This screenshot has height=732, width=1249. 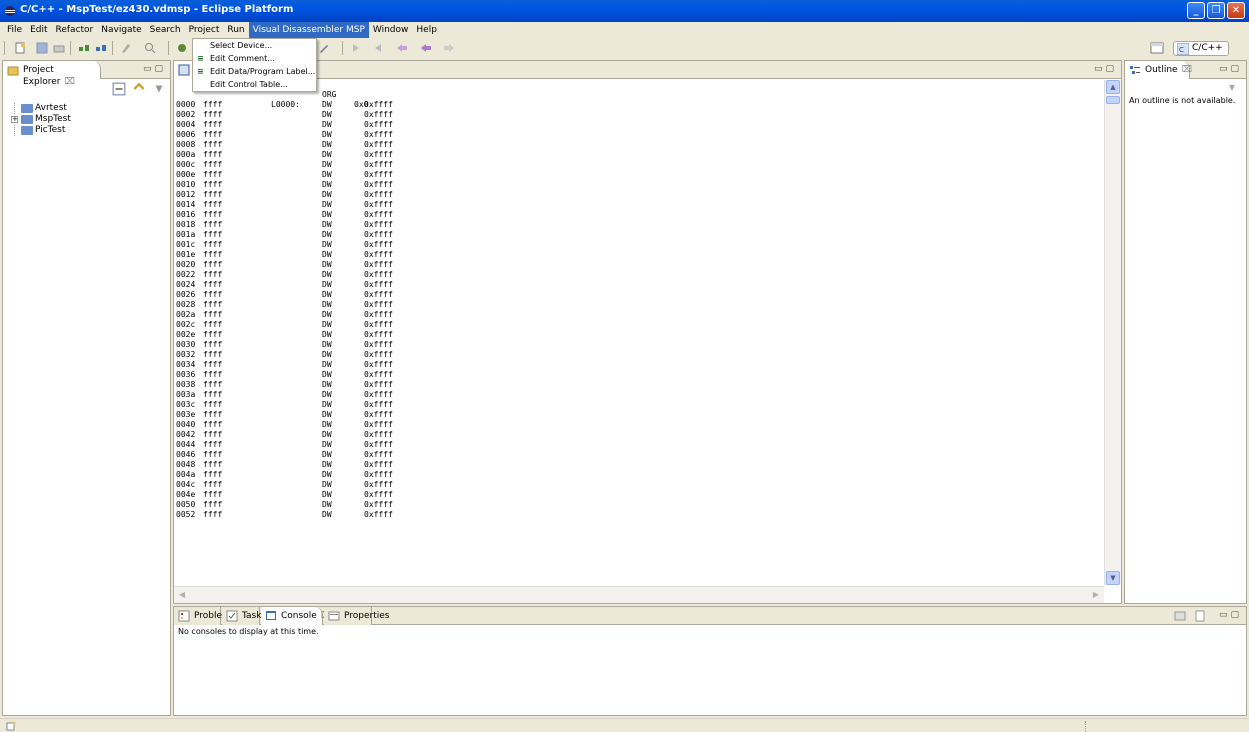 I want to click on tab-tasks: Tasks, so click(x=244, y=616).